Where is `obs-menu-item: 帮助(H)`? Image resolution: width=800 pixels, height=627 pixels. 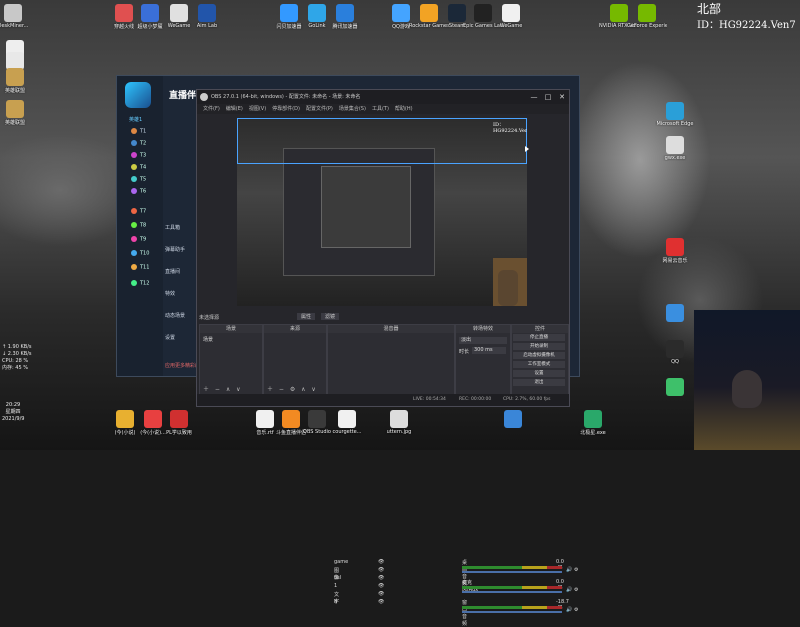 obs-menu-item: 帮助(H) is located at coordinates (404, 109).